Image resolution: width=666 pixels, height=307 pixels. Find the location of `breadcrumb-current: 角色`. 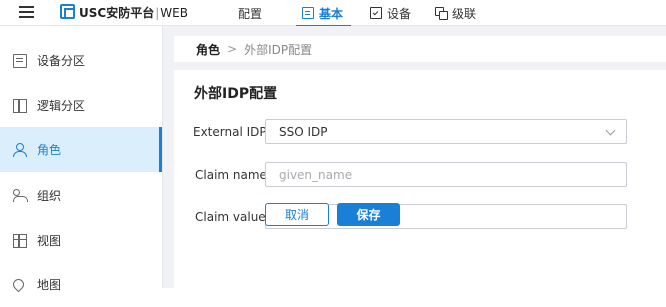

breadcrumb-current: 角色 is located at coordinates (208, 49).